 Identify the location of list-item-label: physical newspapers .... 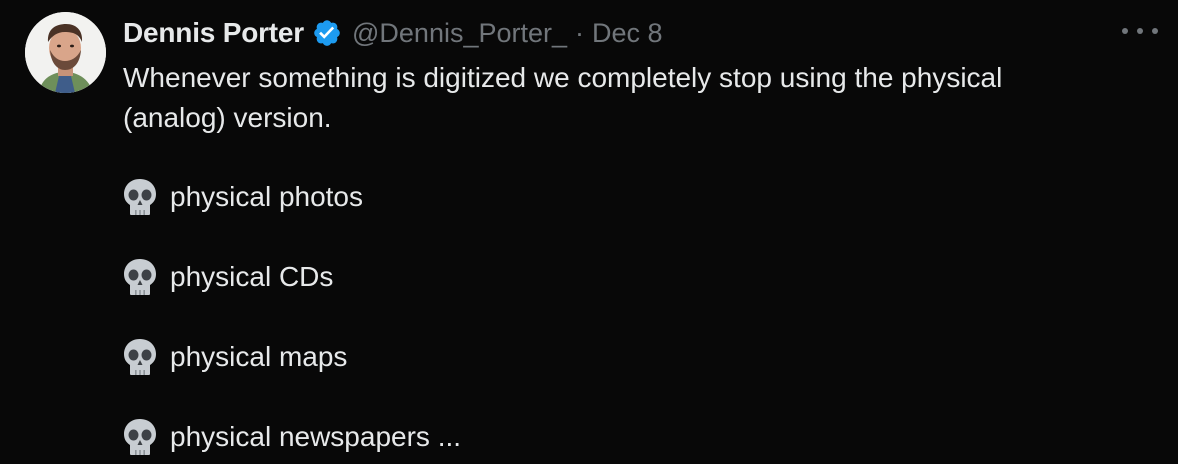
(316, 436).